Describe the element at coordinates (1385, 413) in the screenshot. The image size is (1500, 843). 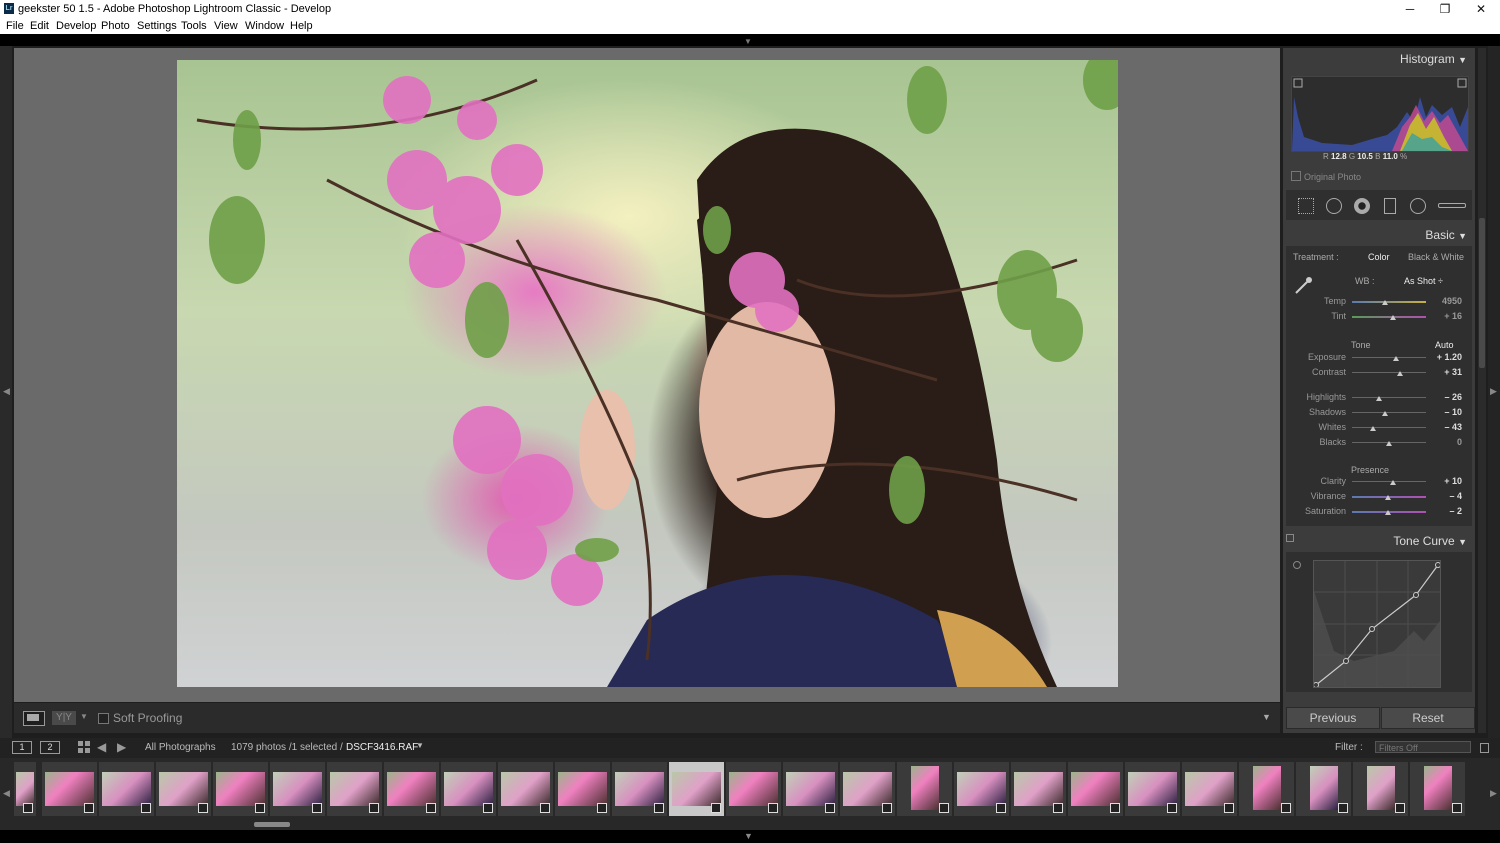
I see `shadows-slider-knob` at that location.